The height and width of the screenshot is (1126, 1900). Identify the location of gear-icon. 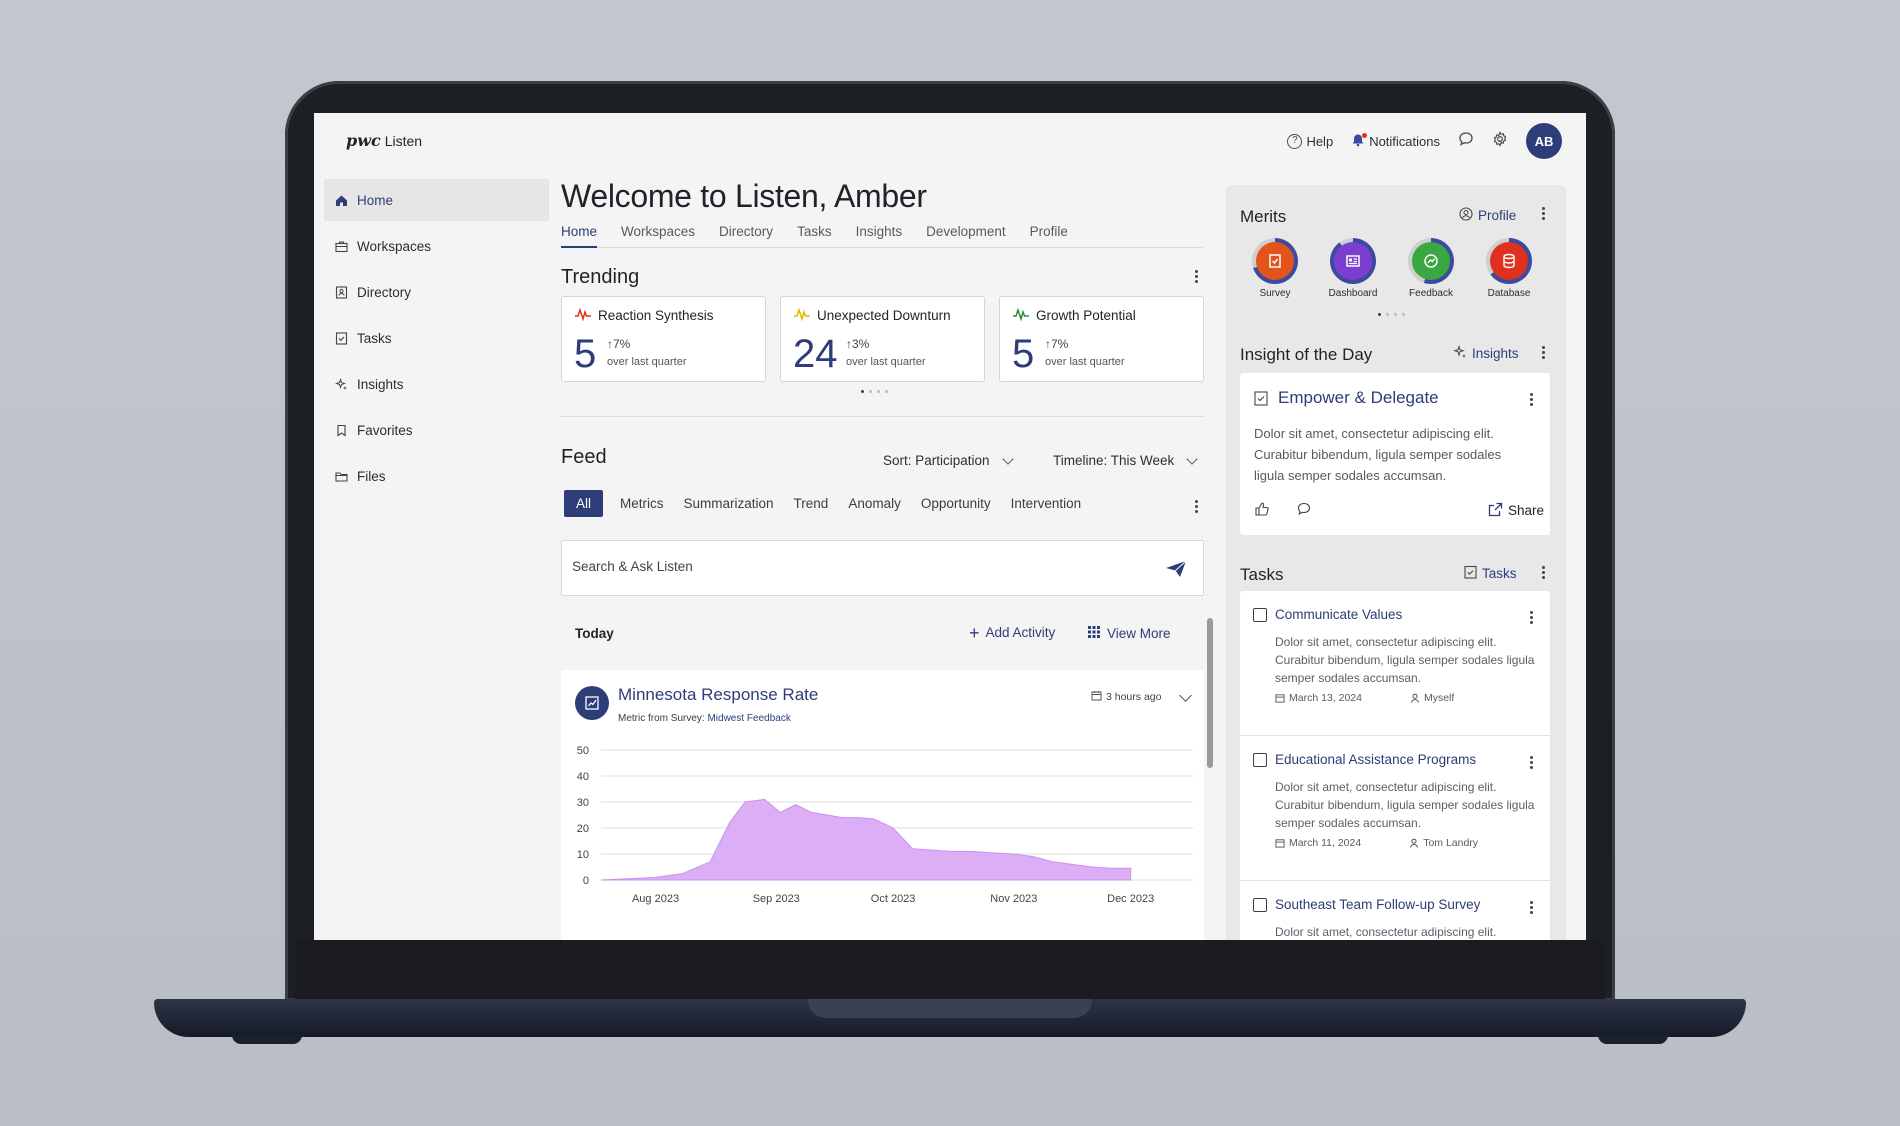
(1500, 141).